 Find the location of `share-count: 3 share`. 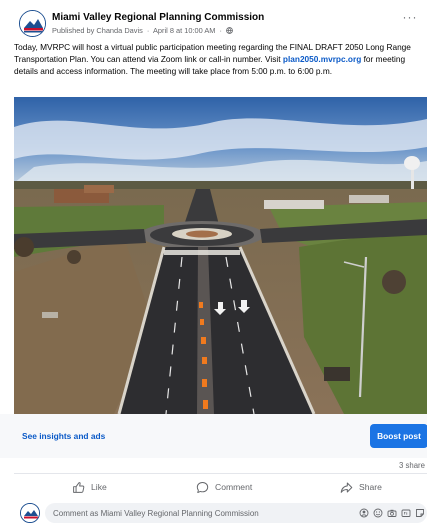

share-count: 3 share is located at coordinates (412, 465).